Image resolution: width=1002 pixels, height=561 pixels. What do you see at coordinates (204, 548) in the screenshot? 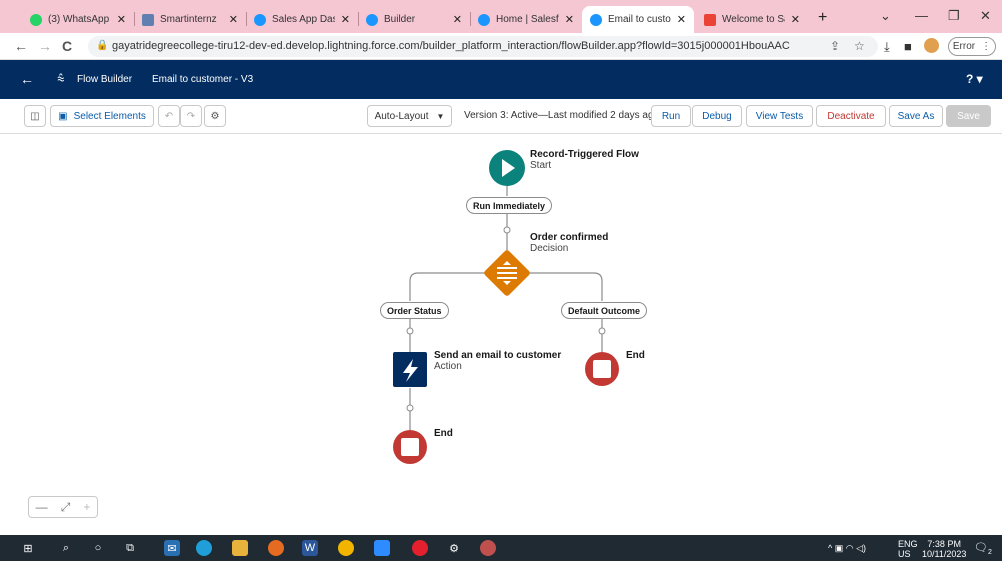
I see `edge-icon` at bounding box center [204, 548].